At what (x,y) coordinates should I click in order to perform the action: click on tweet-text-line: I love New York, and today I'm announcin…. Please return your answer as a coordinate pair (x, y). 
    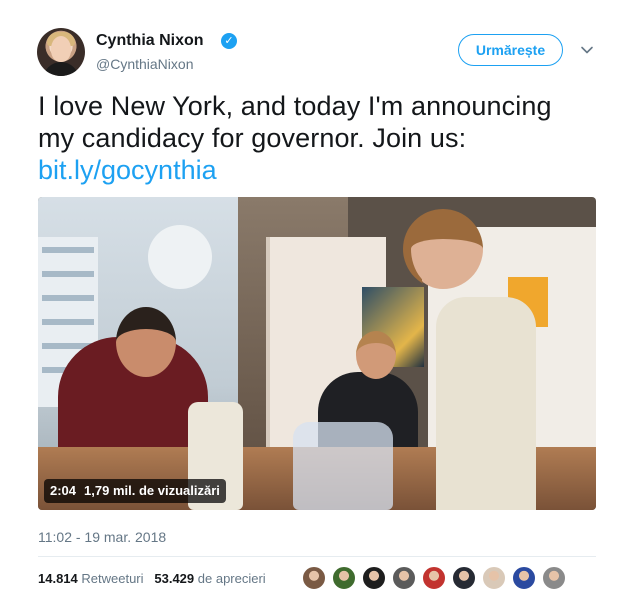
    Looking at the image, I should click on (295, 106).